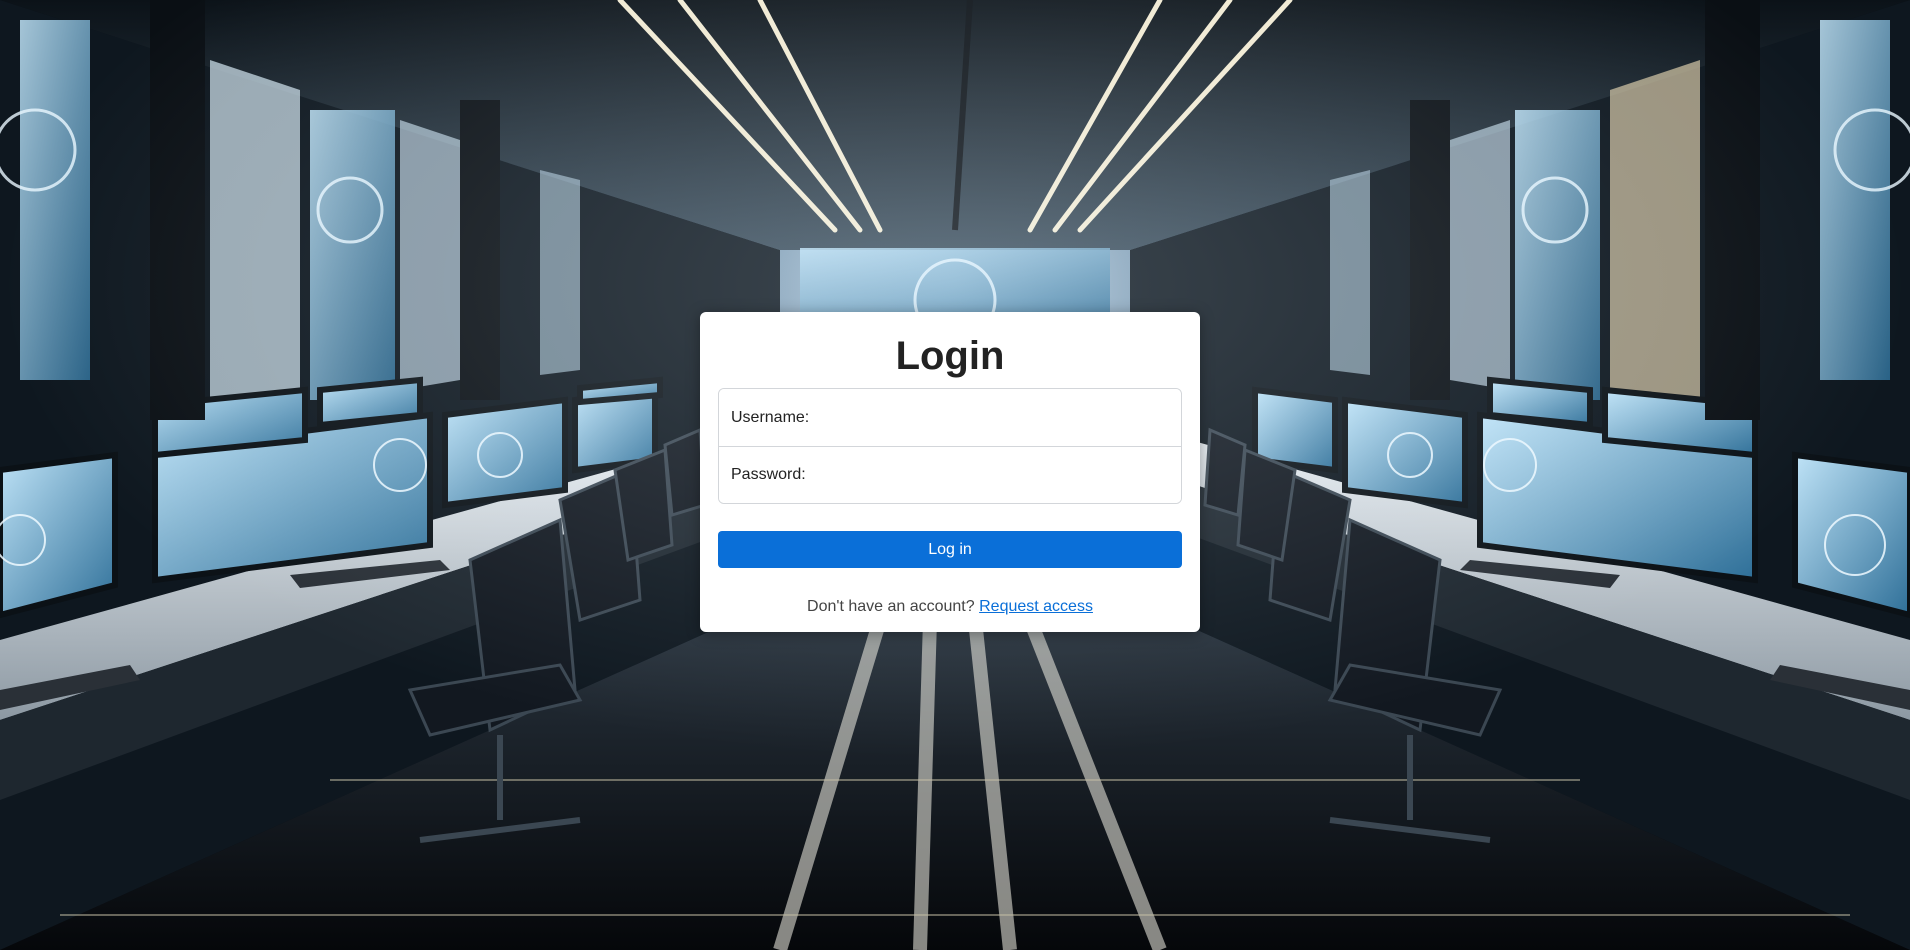  What do you see at coordinates (891, 606) in the screenshot?
I see `signup-prompt: Don't have an account?` at bounding box center [891, 606].